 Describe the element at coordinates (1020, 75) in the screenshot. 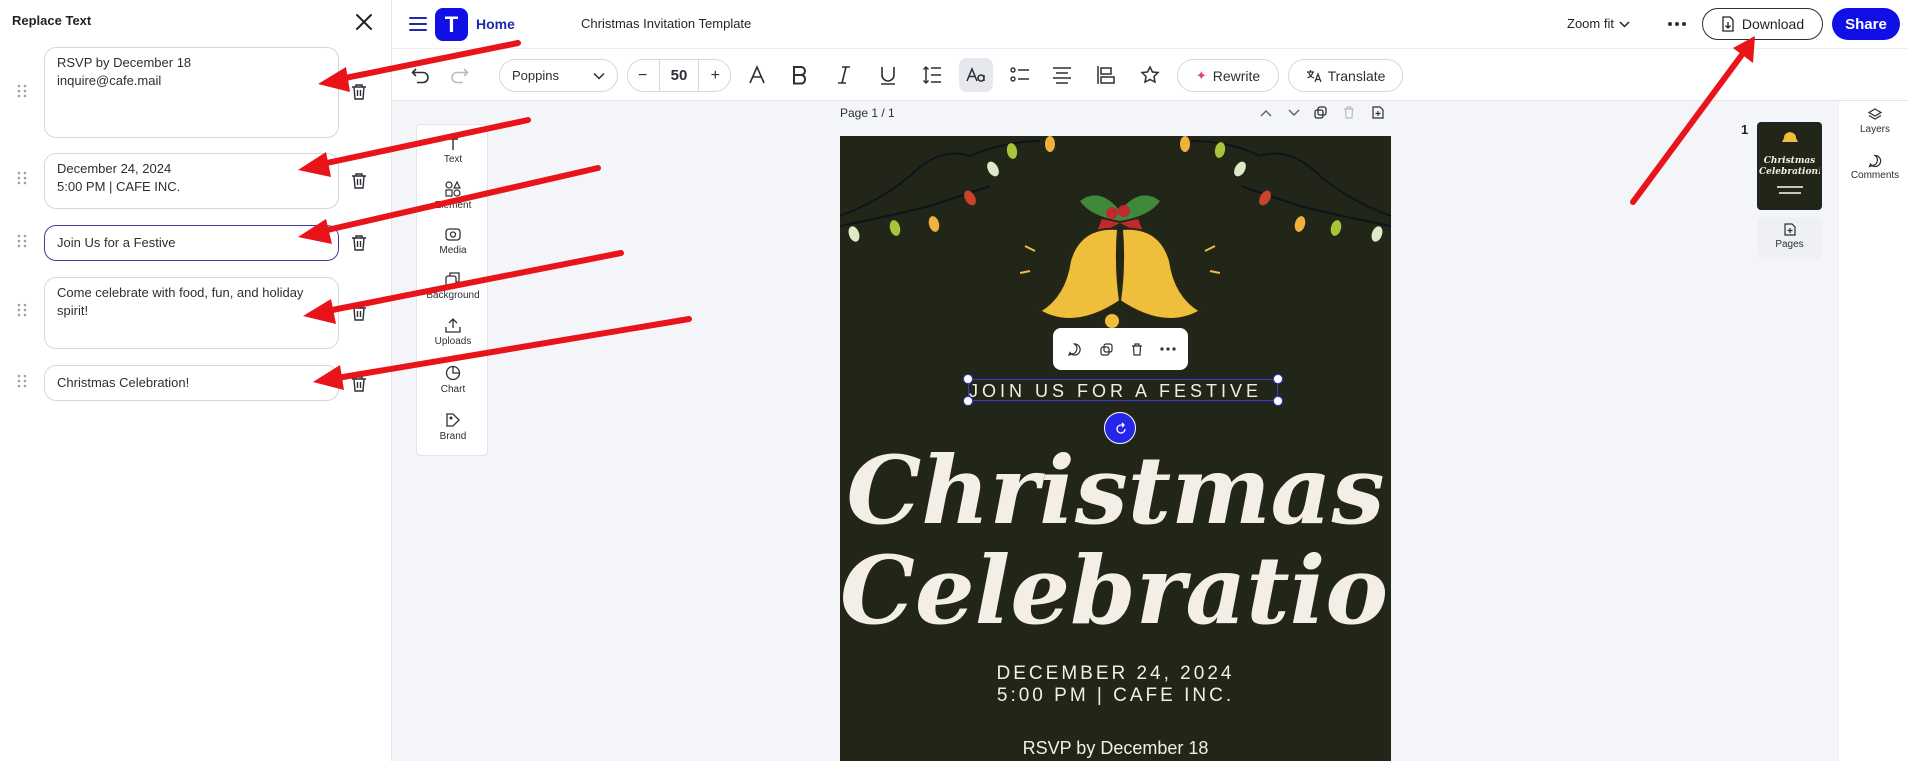

I see `list-icon` at that location.